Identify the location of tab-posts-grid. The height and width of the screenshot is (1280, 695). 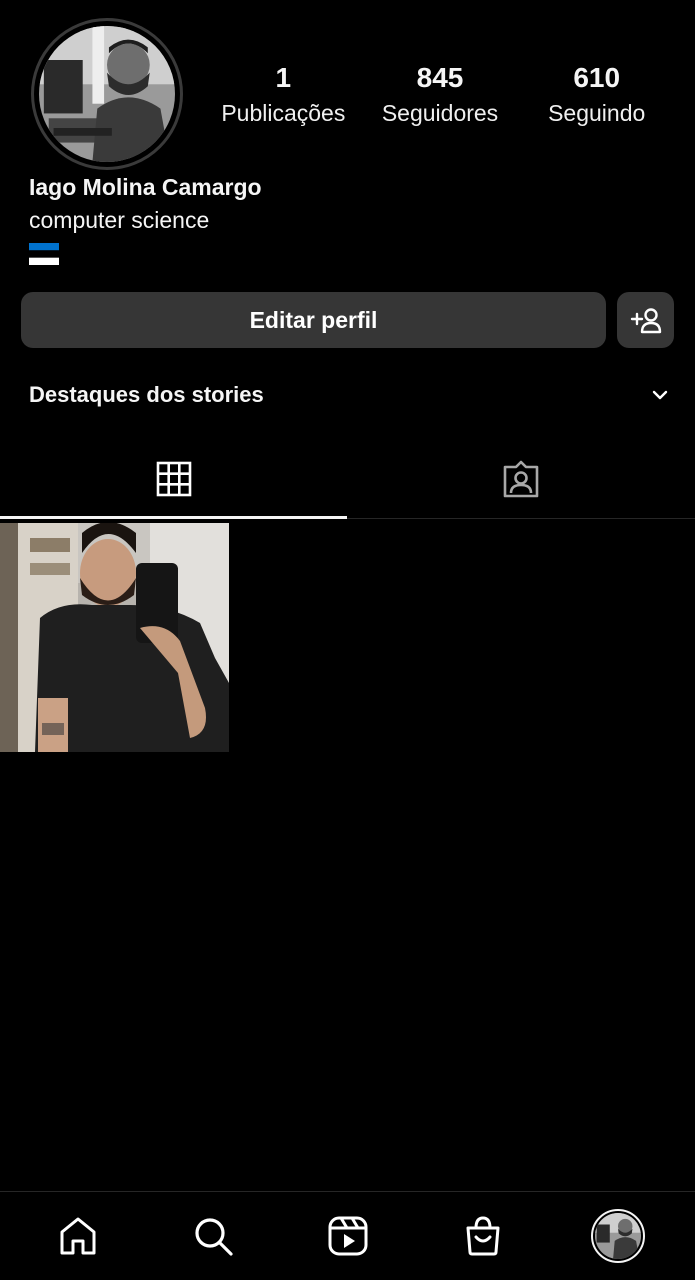
(173, 479).